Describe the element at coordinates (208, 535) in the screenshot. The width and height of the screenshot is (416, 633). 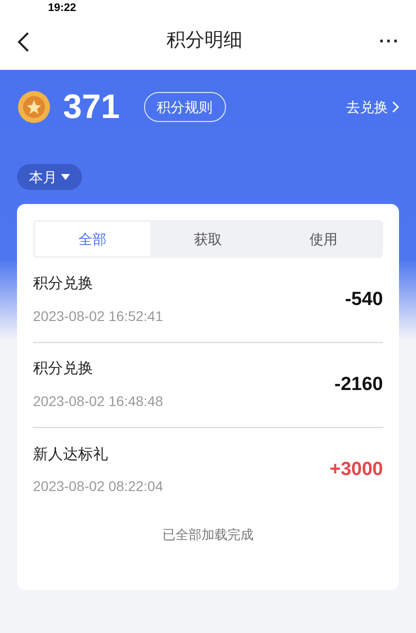
I see `end-of-list-text: 已全部加载完成` at that location.